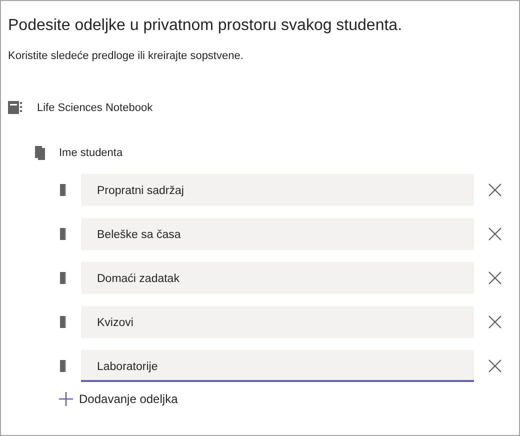 Image resolution: width=520 pixels, height=436 pixels. What do you see at coordinates (277, 234) in the screenshot?
I see `section-name-field: Beleške sa časa` at bounding box center [277, 234].